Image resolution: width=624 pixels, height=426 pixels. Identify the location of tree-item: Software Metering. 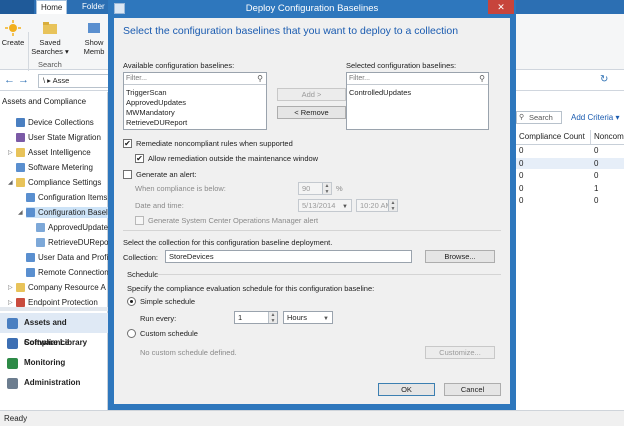
(54, 167).